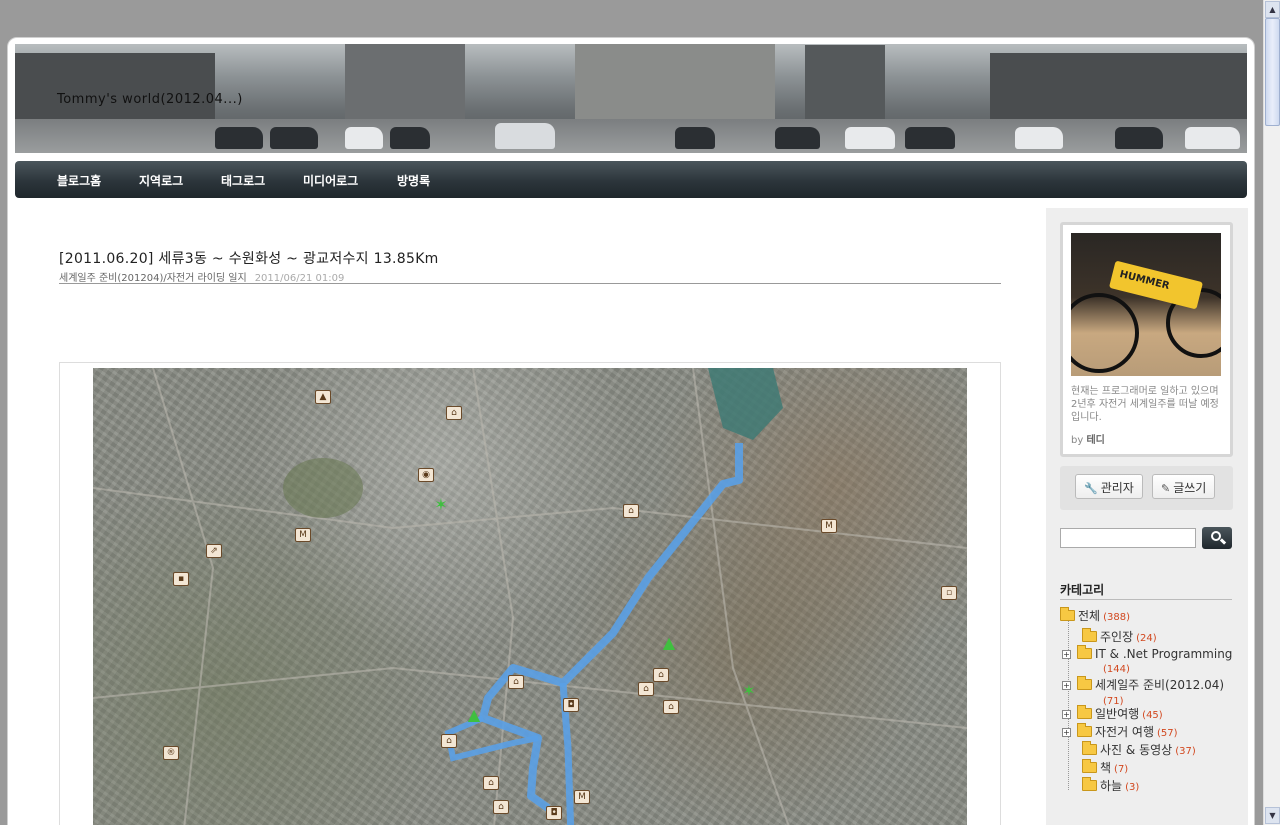 The height and width of the screenshot is (825, 1280). What do you see at coordinates (330, 180) in the screenshot?
I see `nav-media-log: 미디어로그` at bounding box center [330, 180].